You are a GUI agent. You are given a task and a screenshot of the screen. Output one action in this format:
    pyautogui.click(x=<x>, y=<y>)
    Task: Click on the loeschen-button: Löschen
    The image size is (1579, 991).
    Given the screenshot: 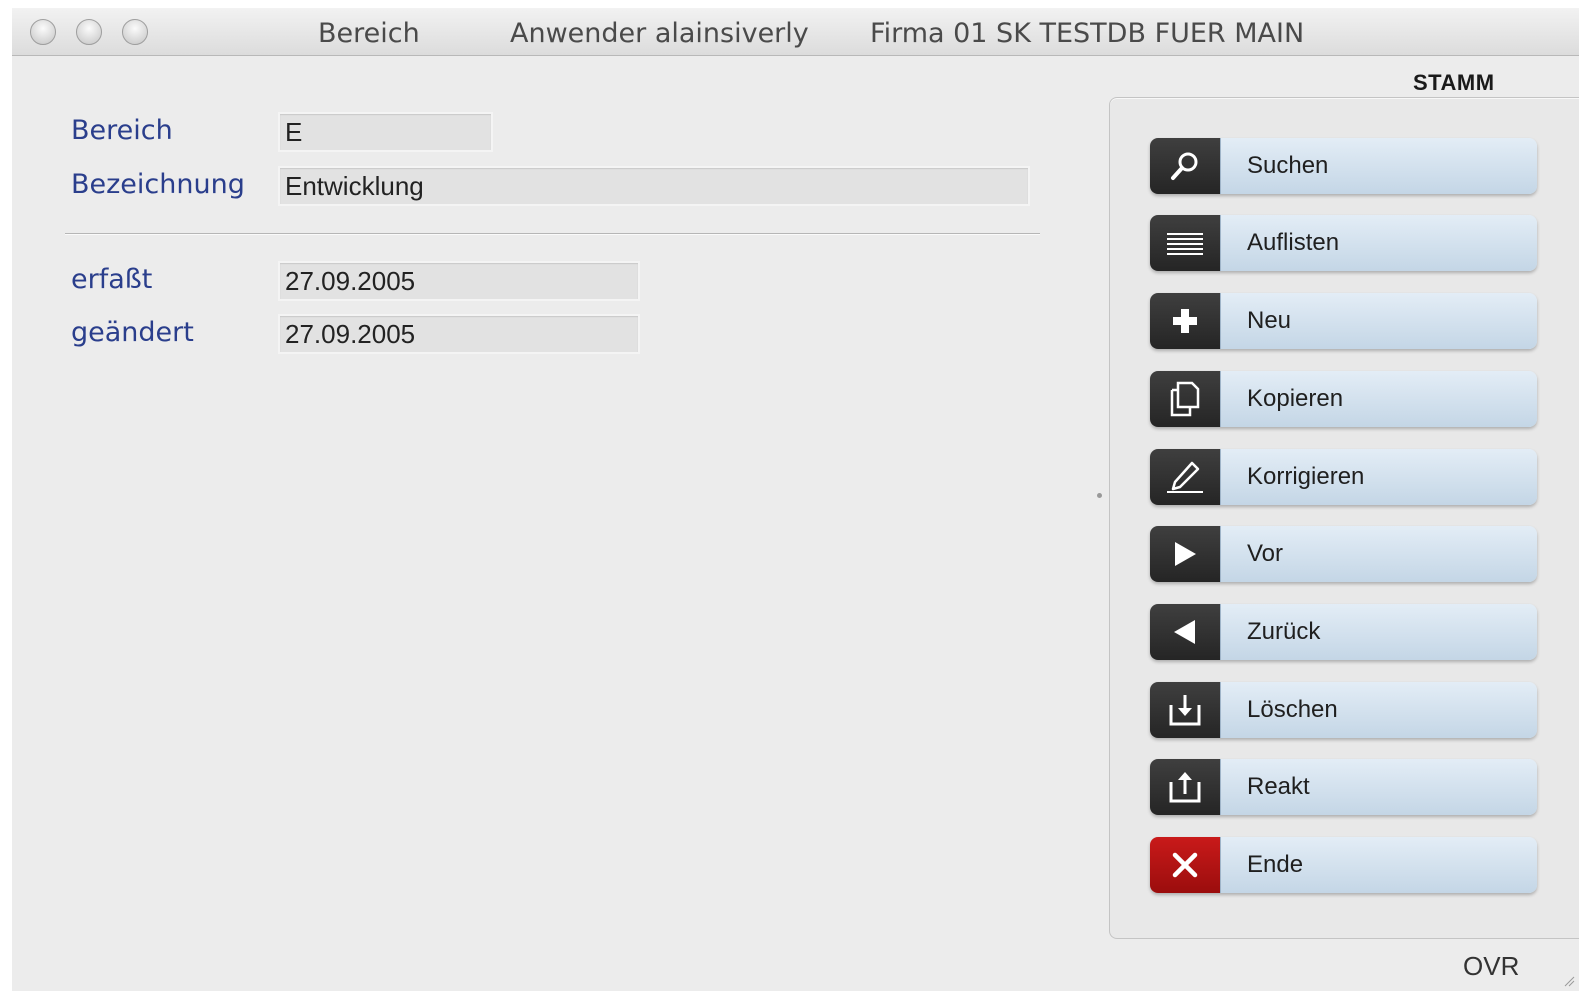 What is the action you would take?
    pyautogui.click(x=1343, y=710)
    